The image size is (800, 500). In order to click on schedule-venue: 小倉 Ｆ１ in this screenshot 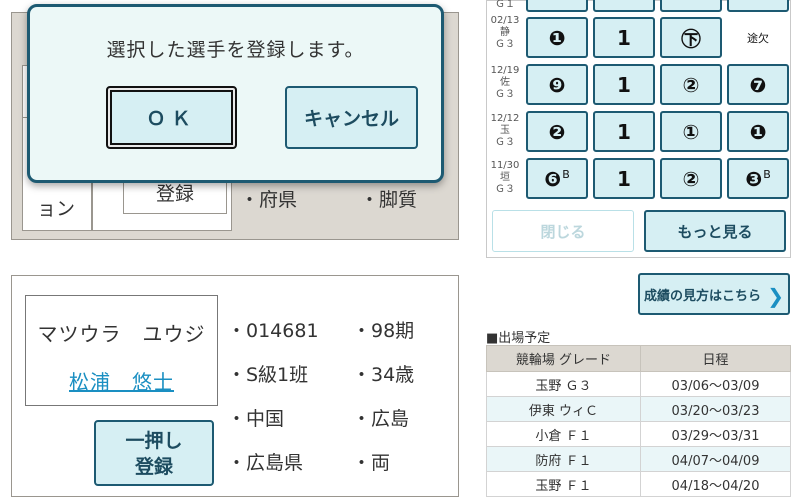, I will do `click(563, 434)`.